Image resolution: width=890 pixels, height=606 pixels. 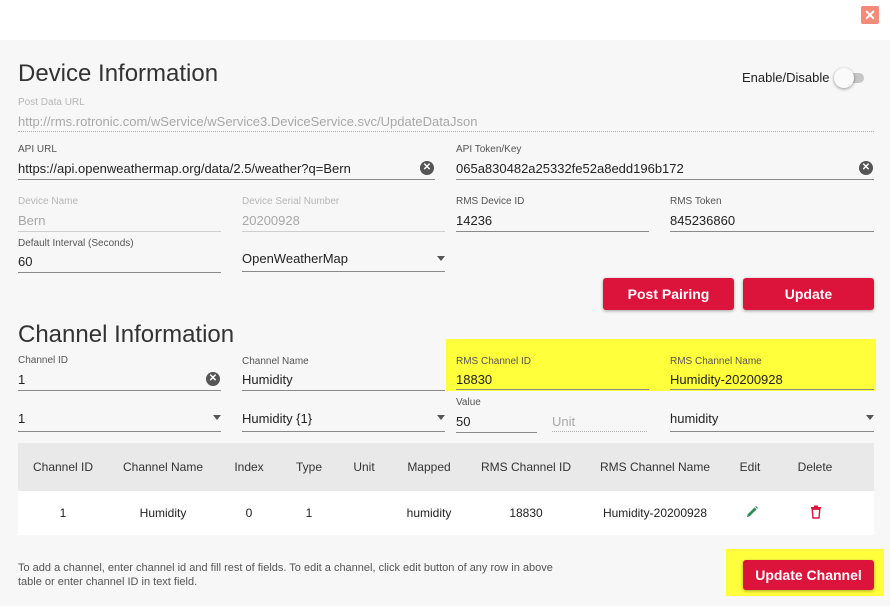 I want to click on cell-rms-channel-name: Humidity-20200928, so click(x=655, y=513).